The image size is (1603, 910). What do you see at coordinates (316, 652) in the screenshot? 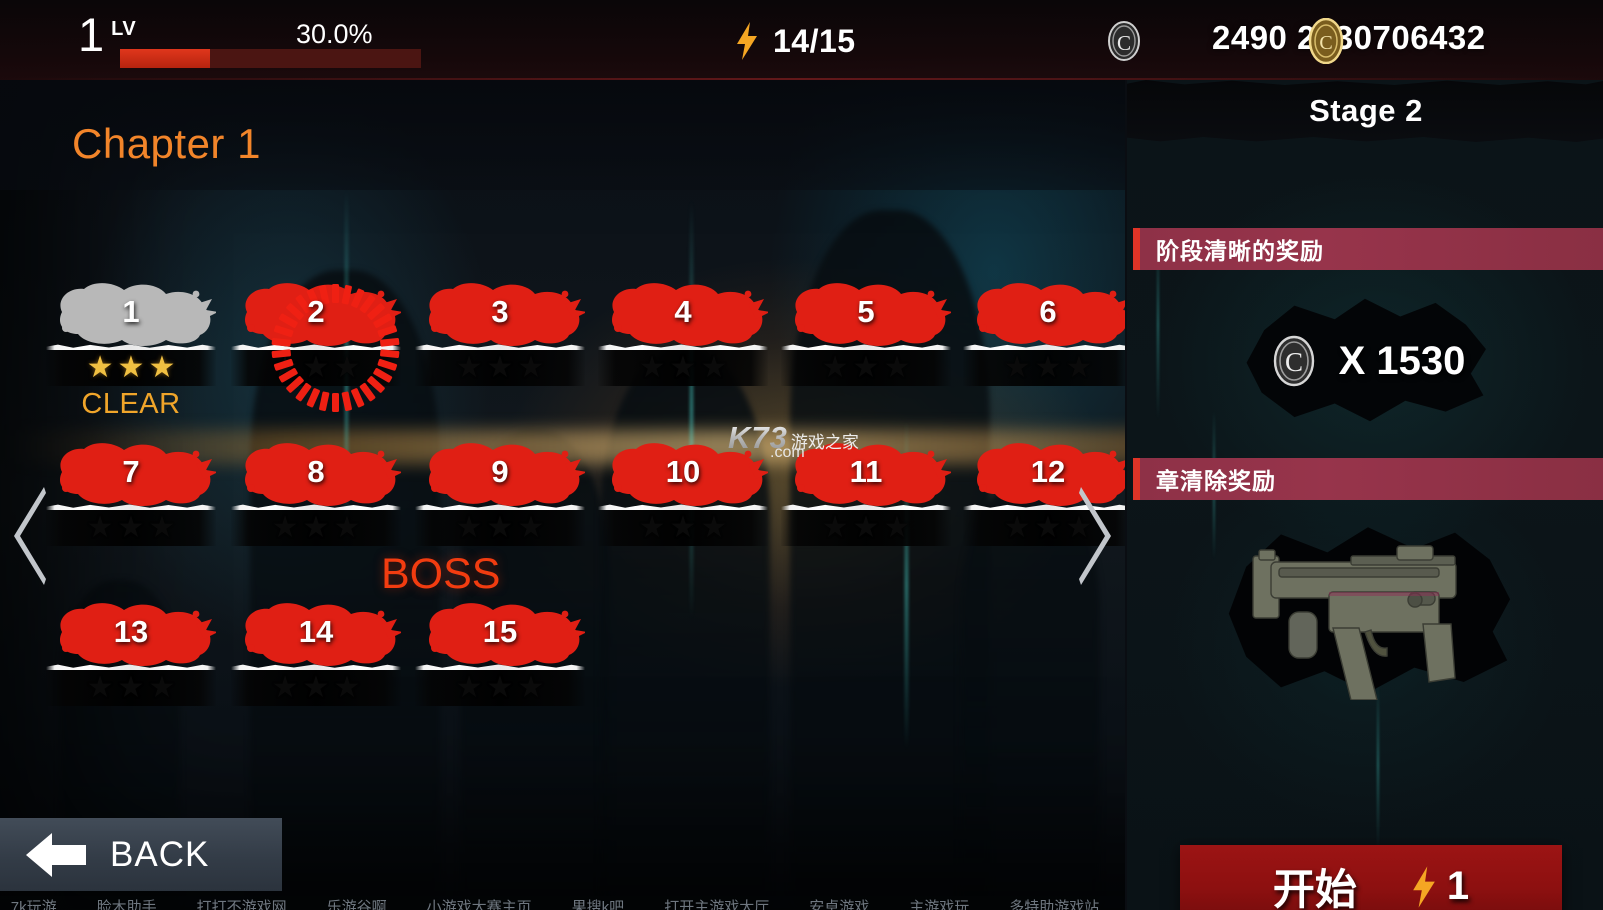
I see `stage-node-14: 14 ★ ★ ★` at bounding box center [316, 652].